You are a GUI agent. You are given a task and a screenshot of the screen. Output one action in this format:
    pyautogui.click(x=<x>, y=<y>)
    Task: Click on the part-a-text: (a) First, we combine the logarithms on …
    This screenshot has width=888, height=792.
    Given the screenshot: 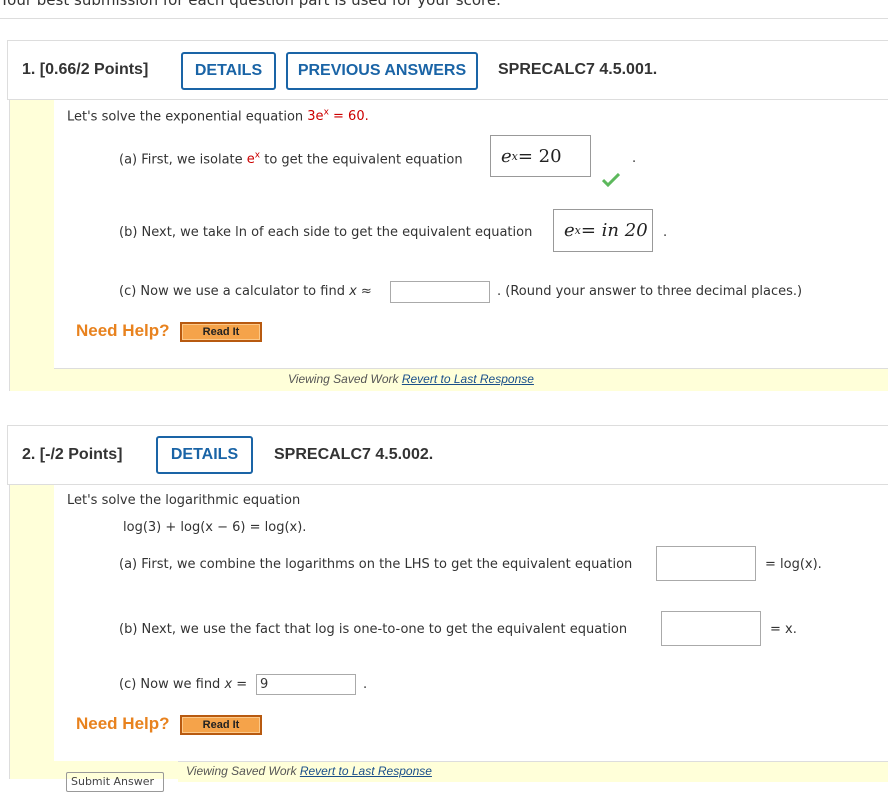 What is the action you would take?
    pyautogui.click(x=376, y=564)
    